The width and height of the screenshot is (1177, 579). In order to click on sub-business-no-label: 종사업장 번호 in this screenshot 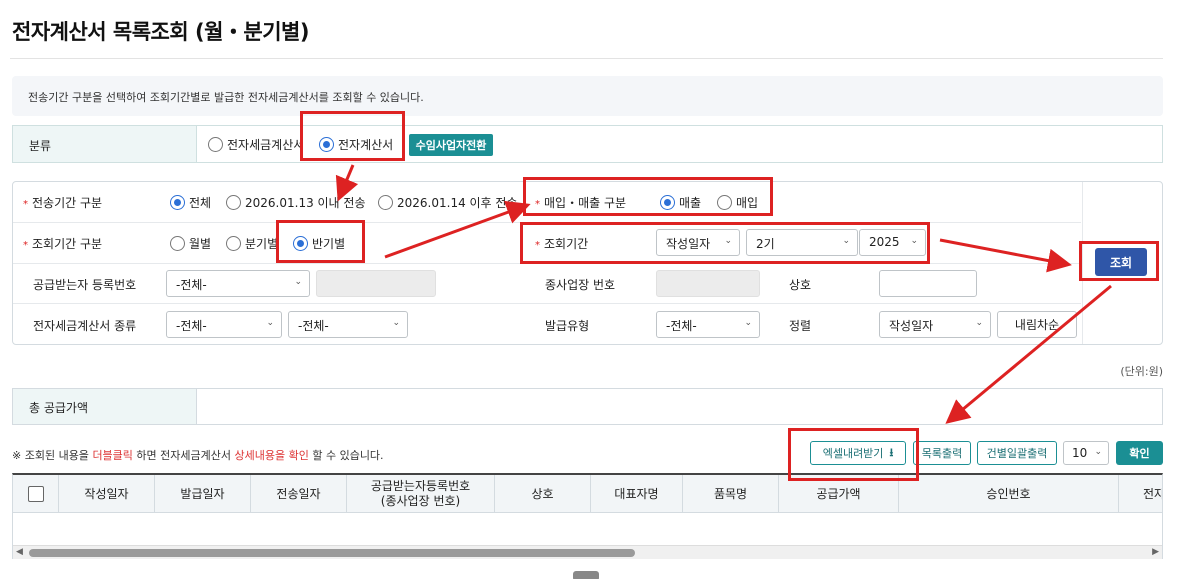, I will do `click(580, 285)`.